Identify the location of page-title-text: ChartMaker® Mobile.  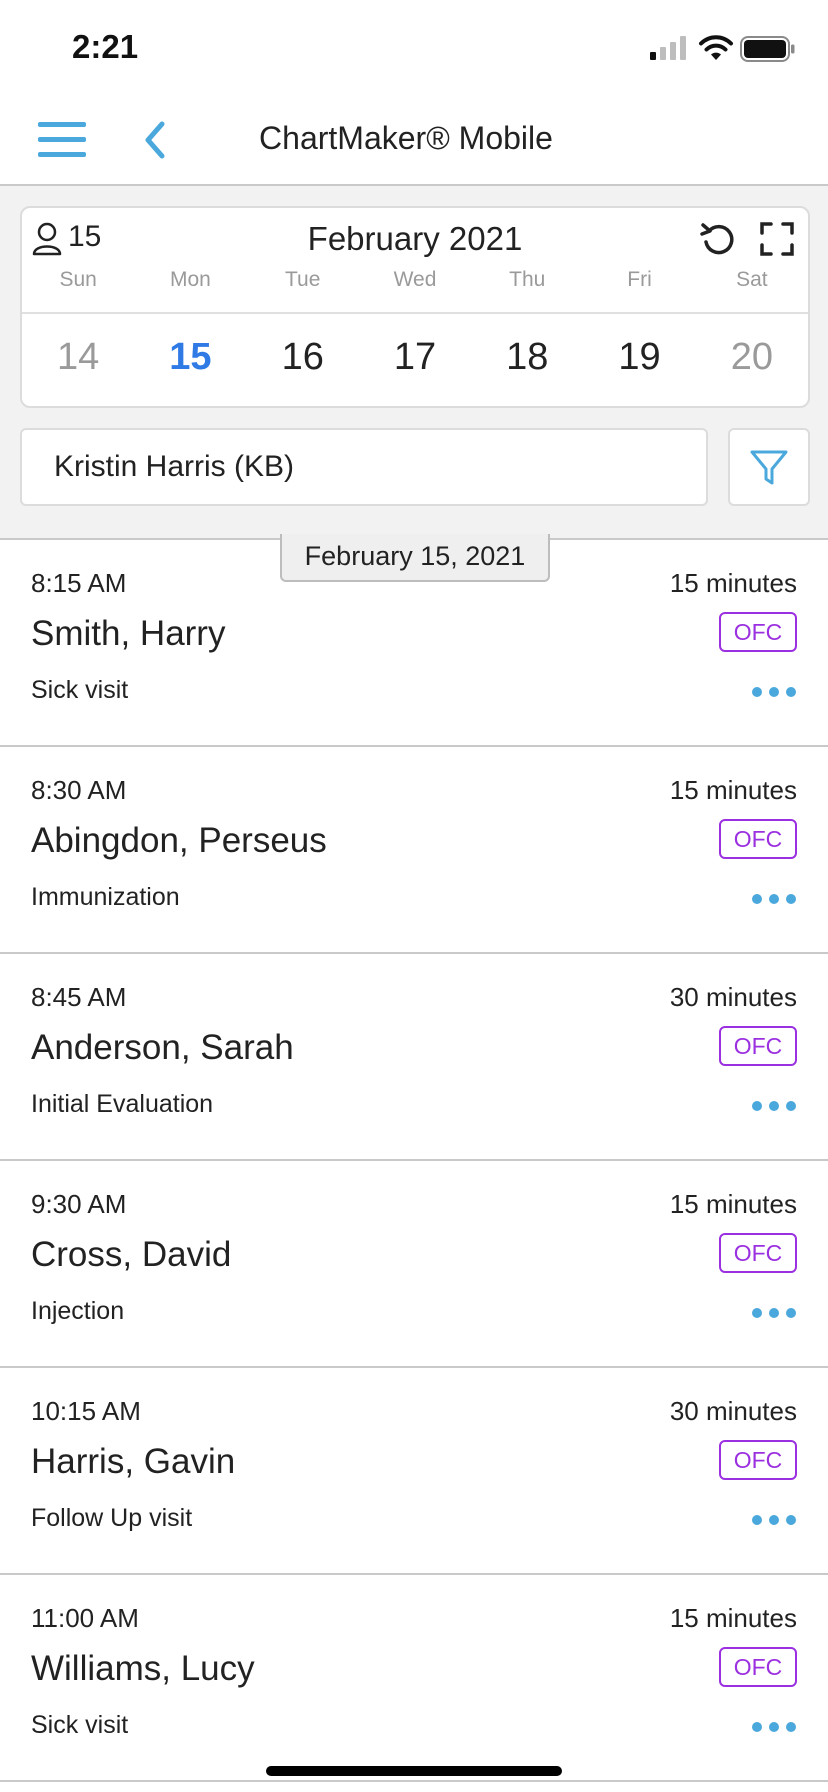
(406, 138).